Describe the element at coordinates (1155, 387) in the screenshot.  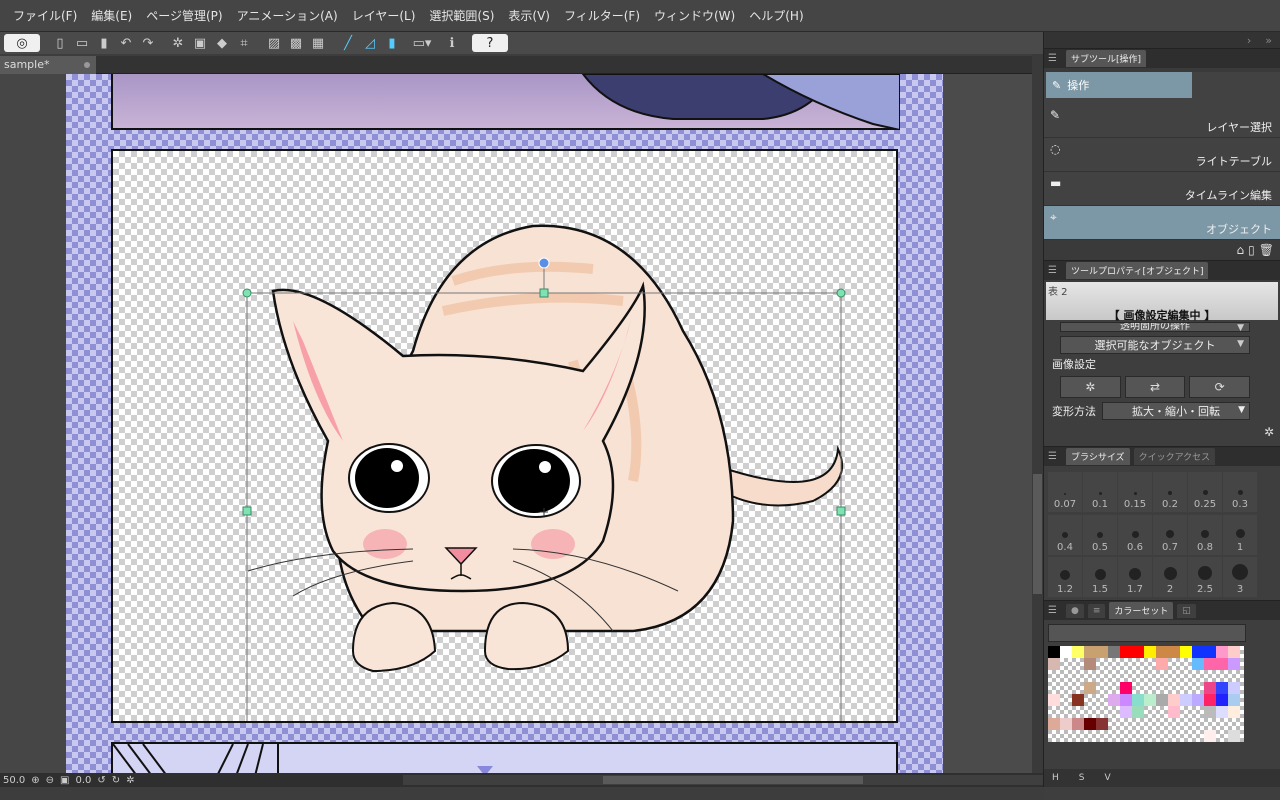
I see `flip-icon: ⇄` at that location.